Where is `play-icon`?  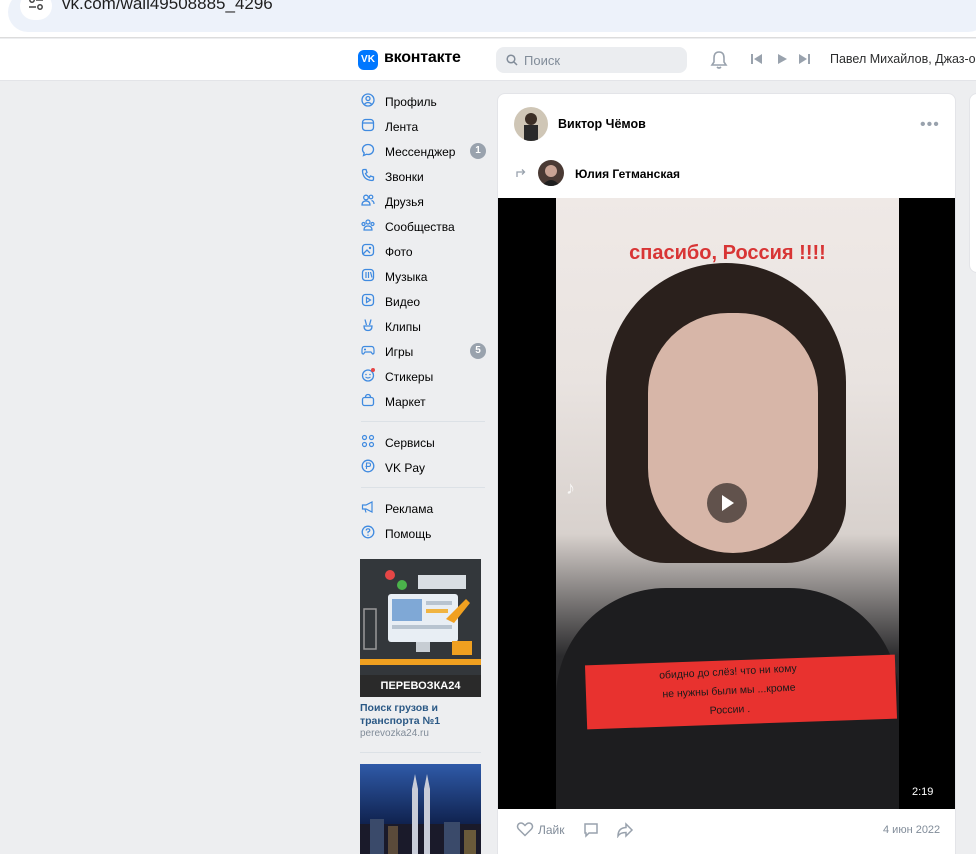 play-icon is located at coordinates (782, 59).